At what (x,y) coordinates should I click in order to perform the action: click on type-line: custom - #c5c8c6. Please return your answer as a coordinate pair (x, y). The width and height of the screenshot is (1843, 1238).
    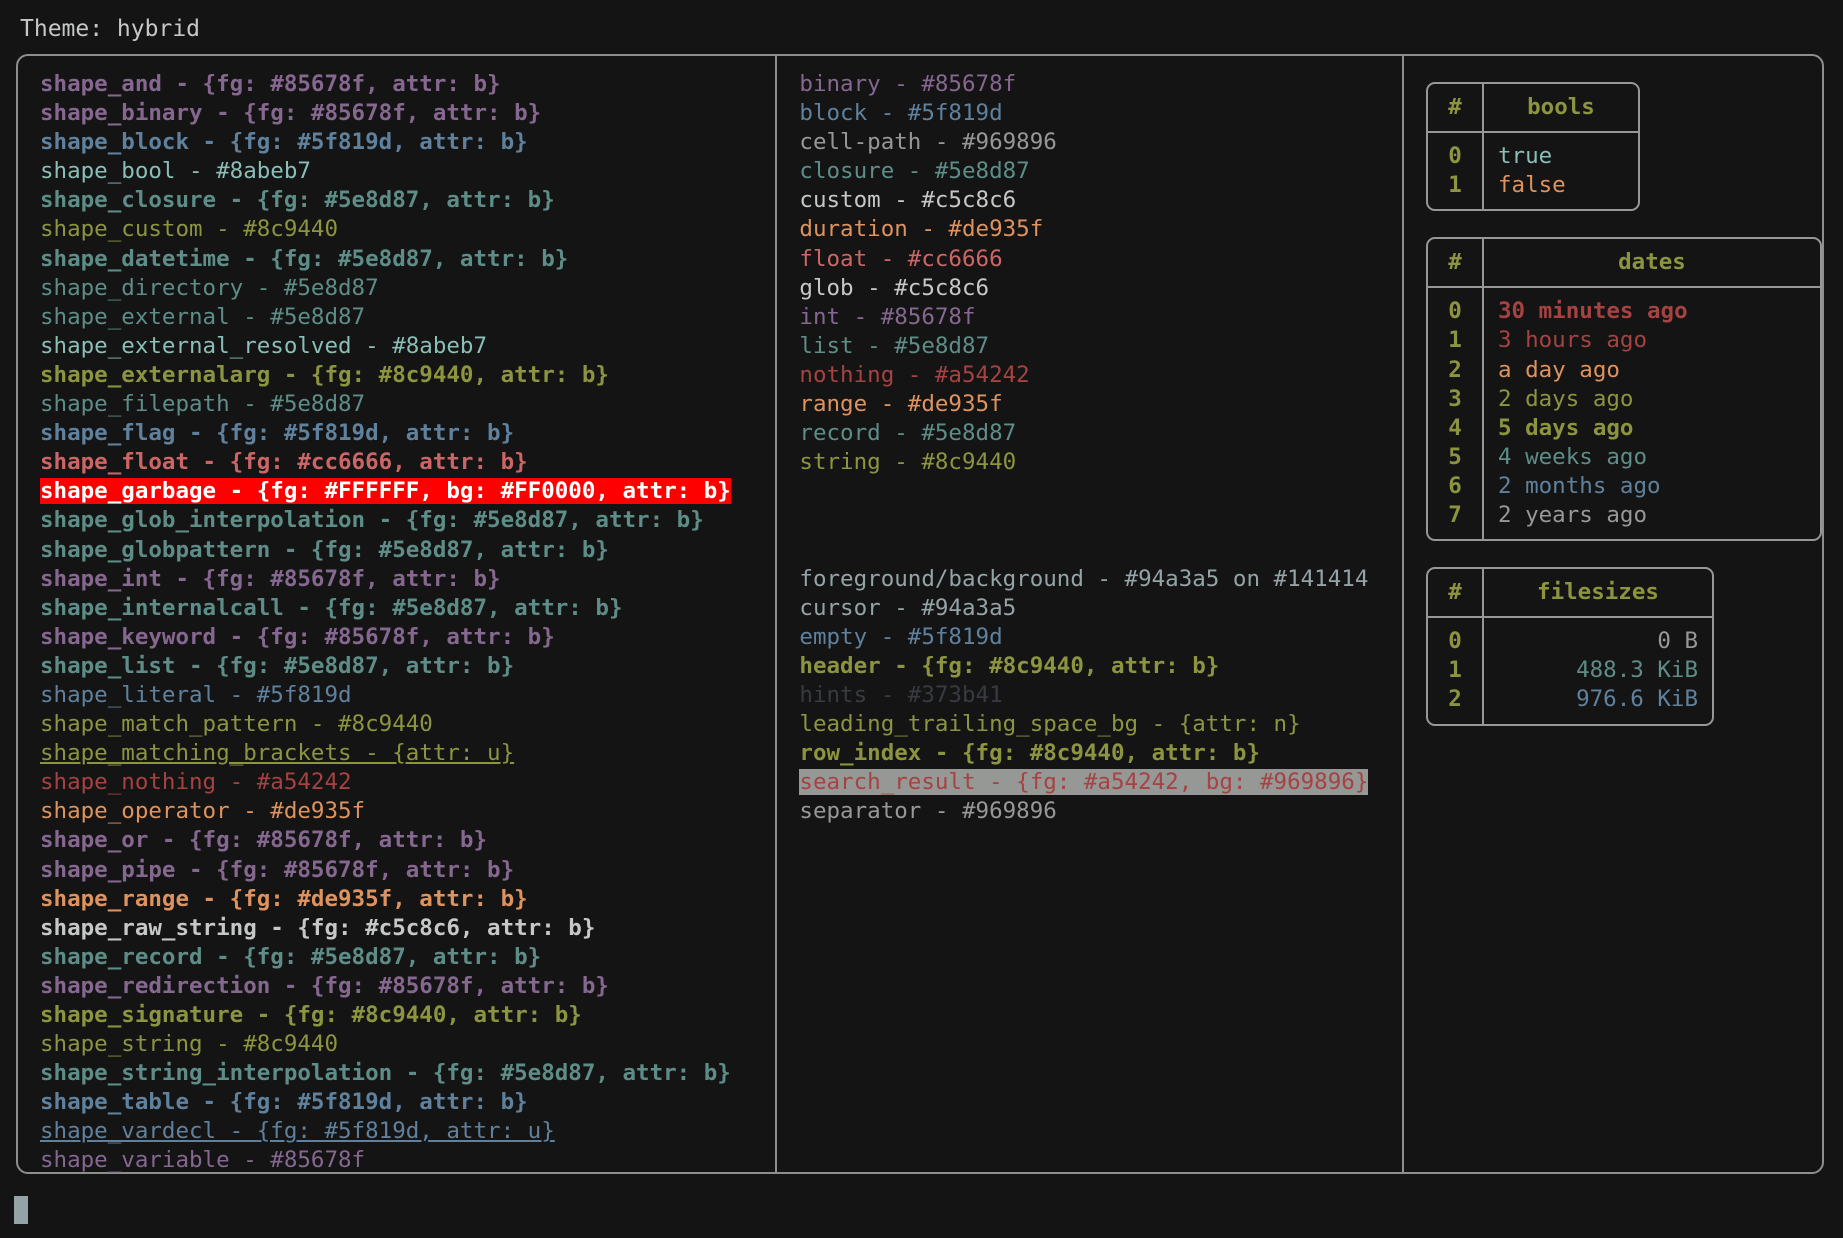
    Looking at the image, I should click on (908, 200).